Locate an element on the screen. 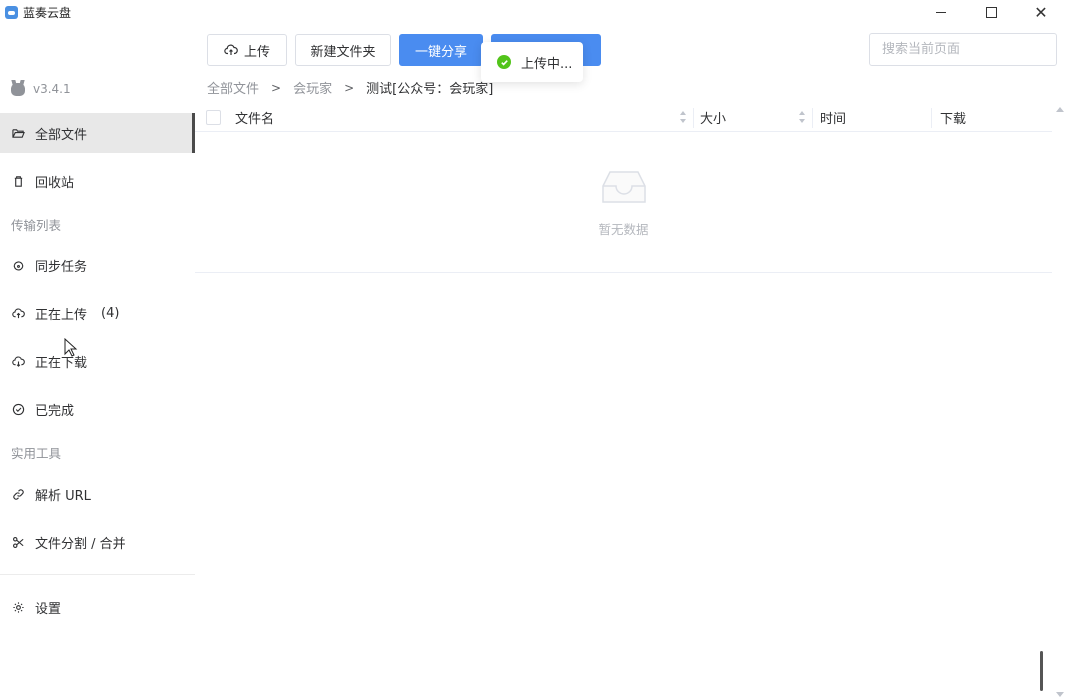 Image resolution: width=1066 pixels, height=699 pixels. breadcrumb-current: 测试[公众号：会玩家] is located at coordinates (430, 89).